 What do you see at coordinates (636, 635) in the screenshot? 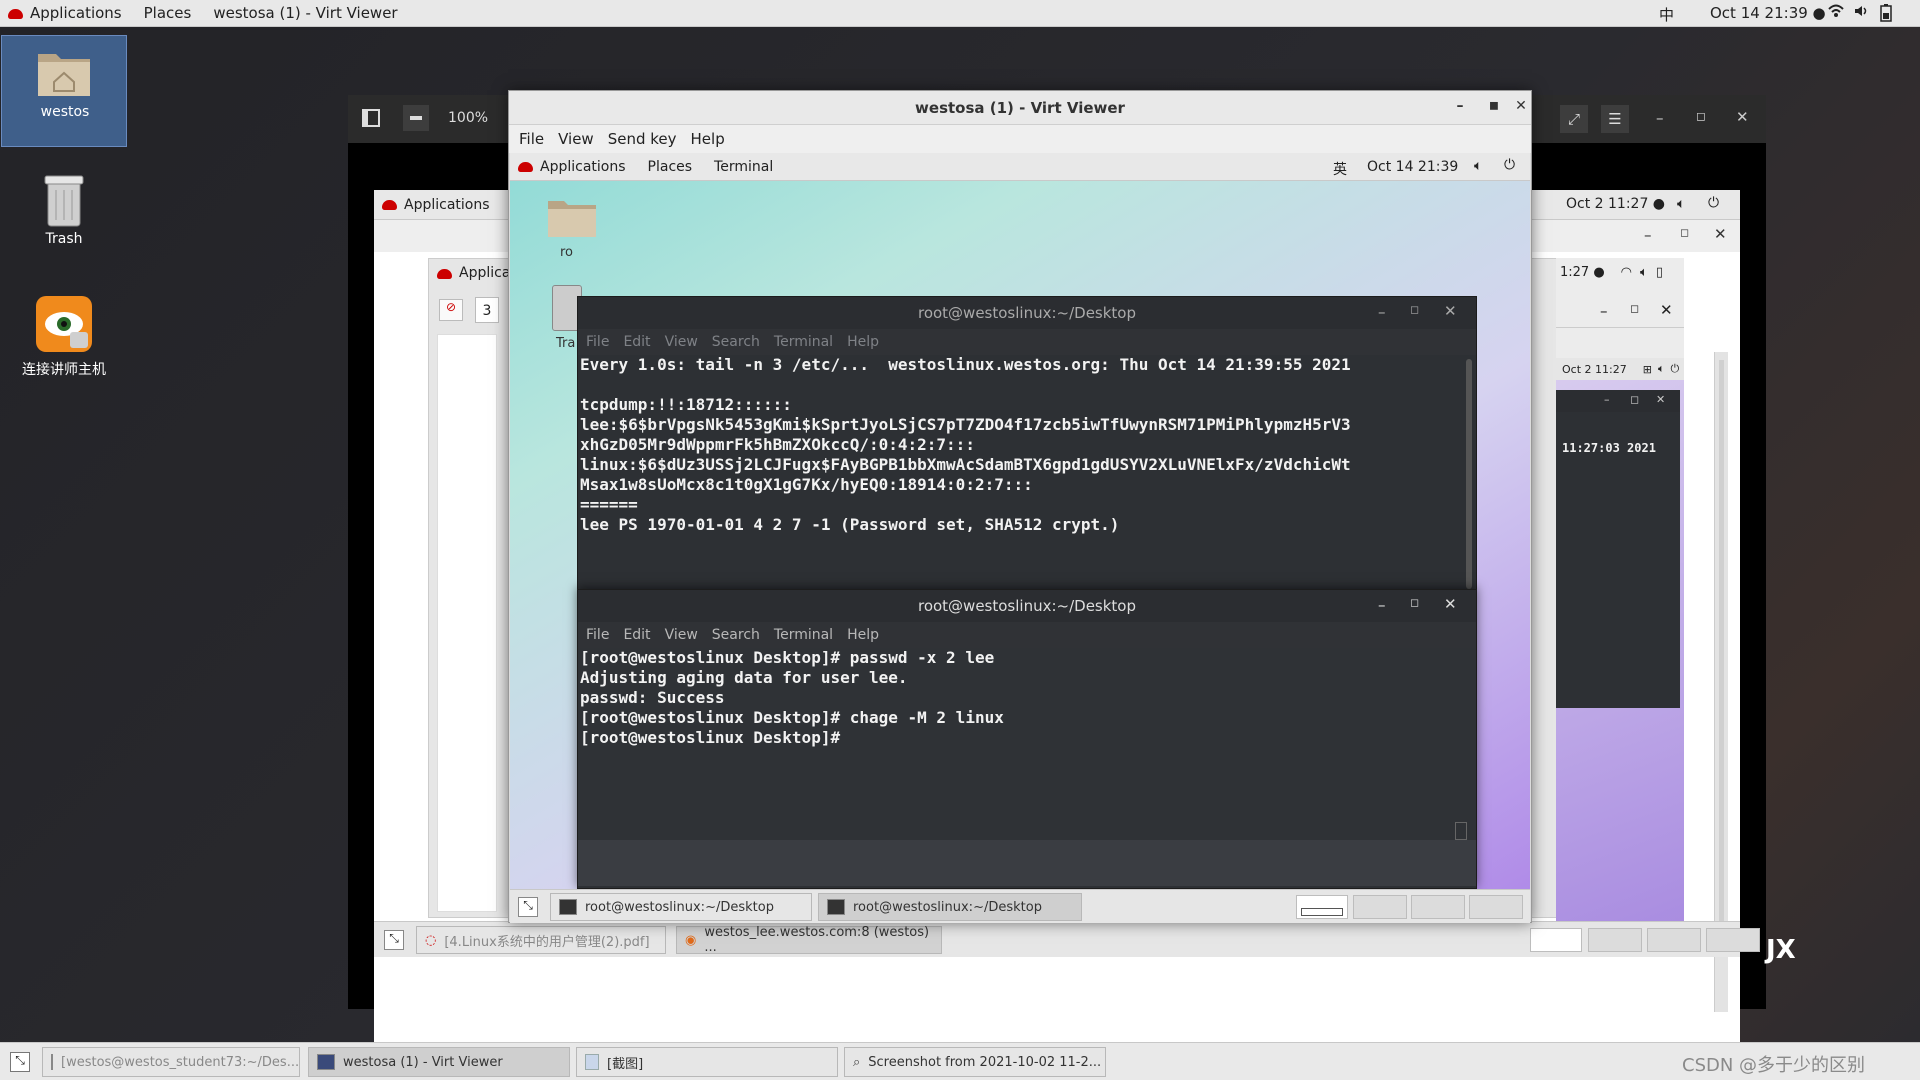
I see `t2-menu-edit: Edit` at bounding box center [636, 635].